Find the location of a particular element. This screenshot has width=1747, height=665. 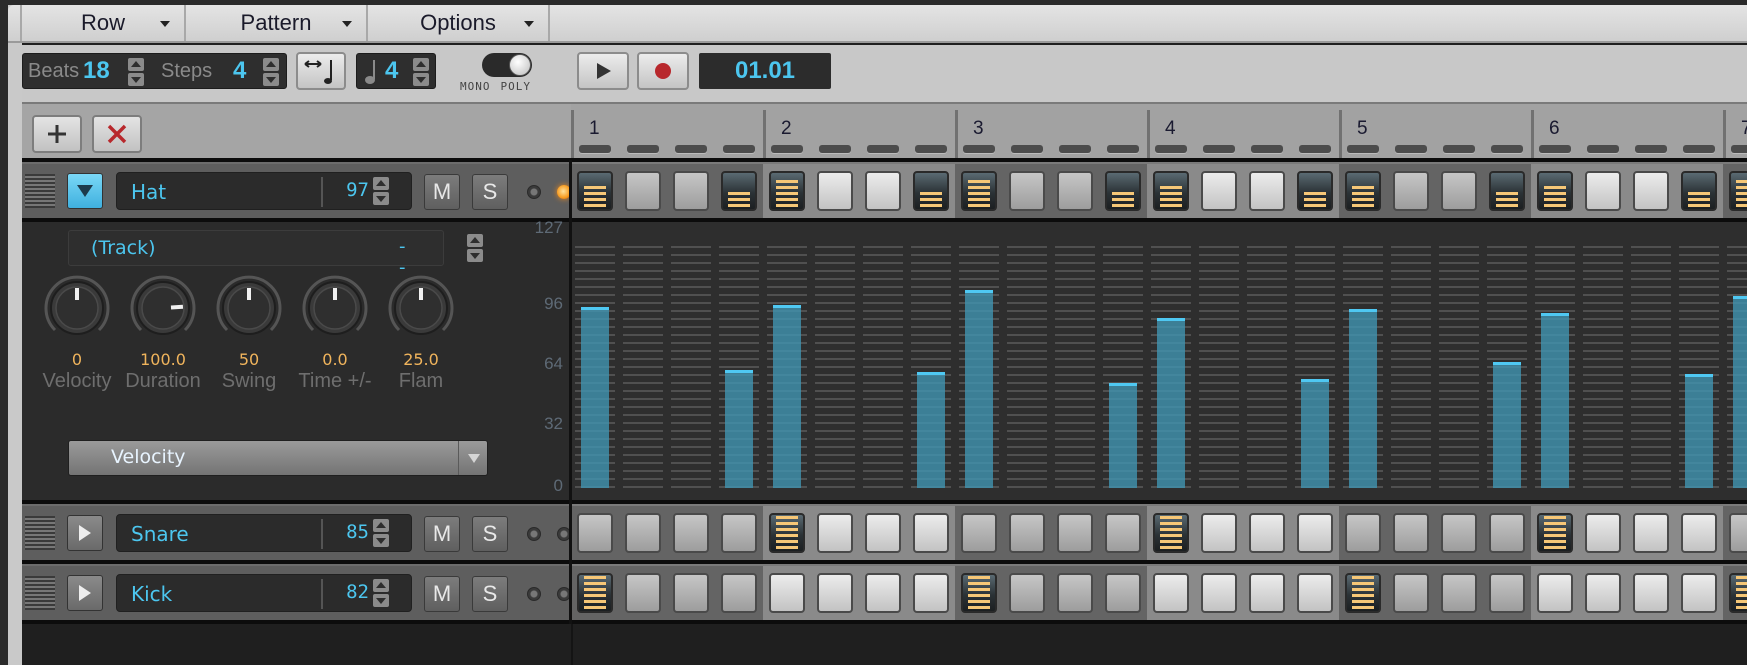

arrow-up-icon is located at coordinates (475, 240).